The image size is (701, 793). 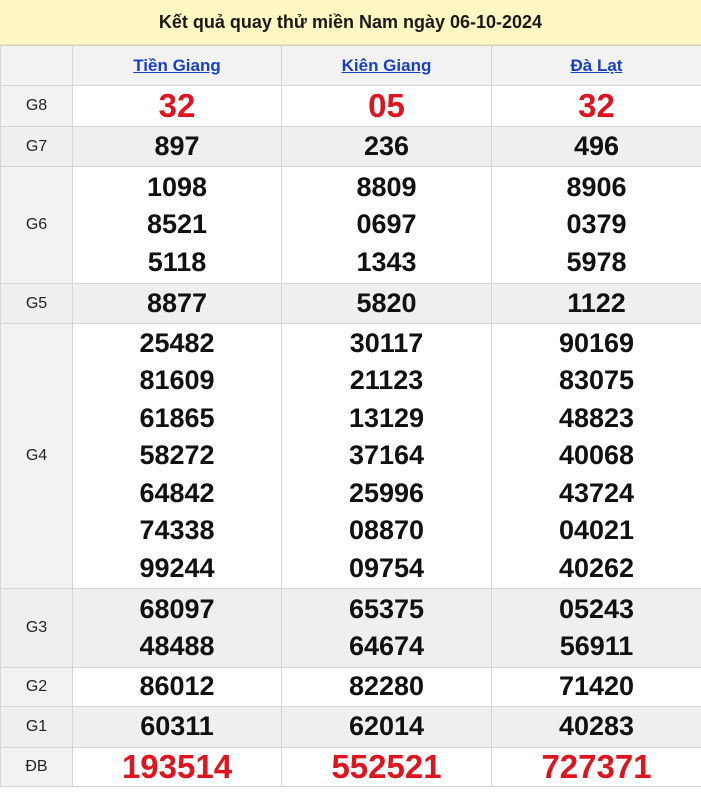 I want to click on prize-cell: 193514, so click(x=177, y=767).